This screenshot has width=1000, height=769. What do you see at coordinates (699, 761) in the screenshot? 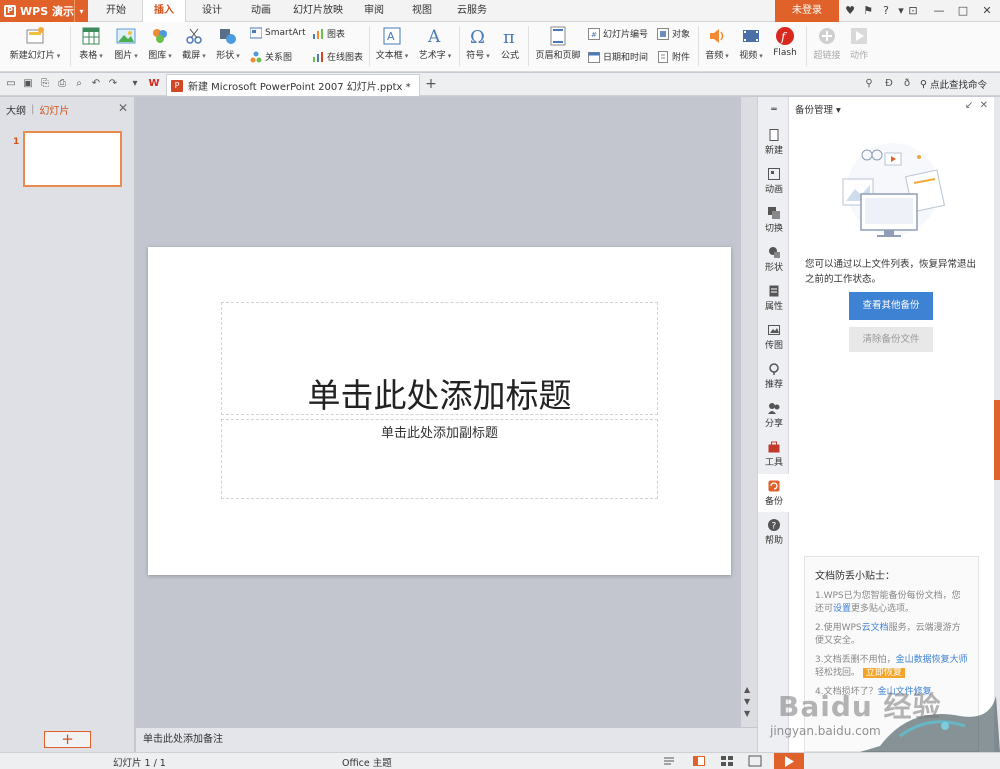
I see `normal-view-icon` at bounding box center [699, 761].